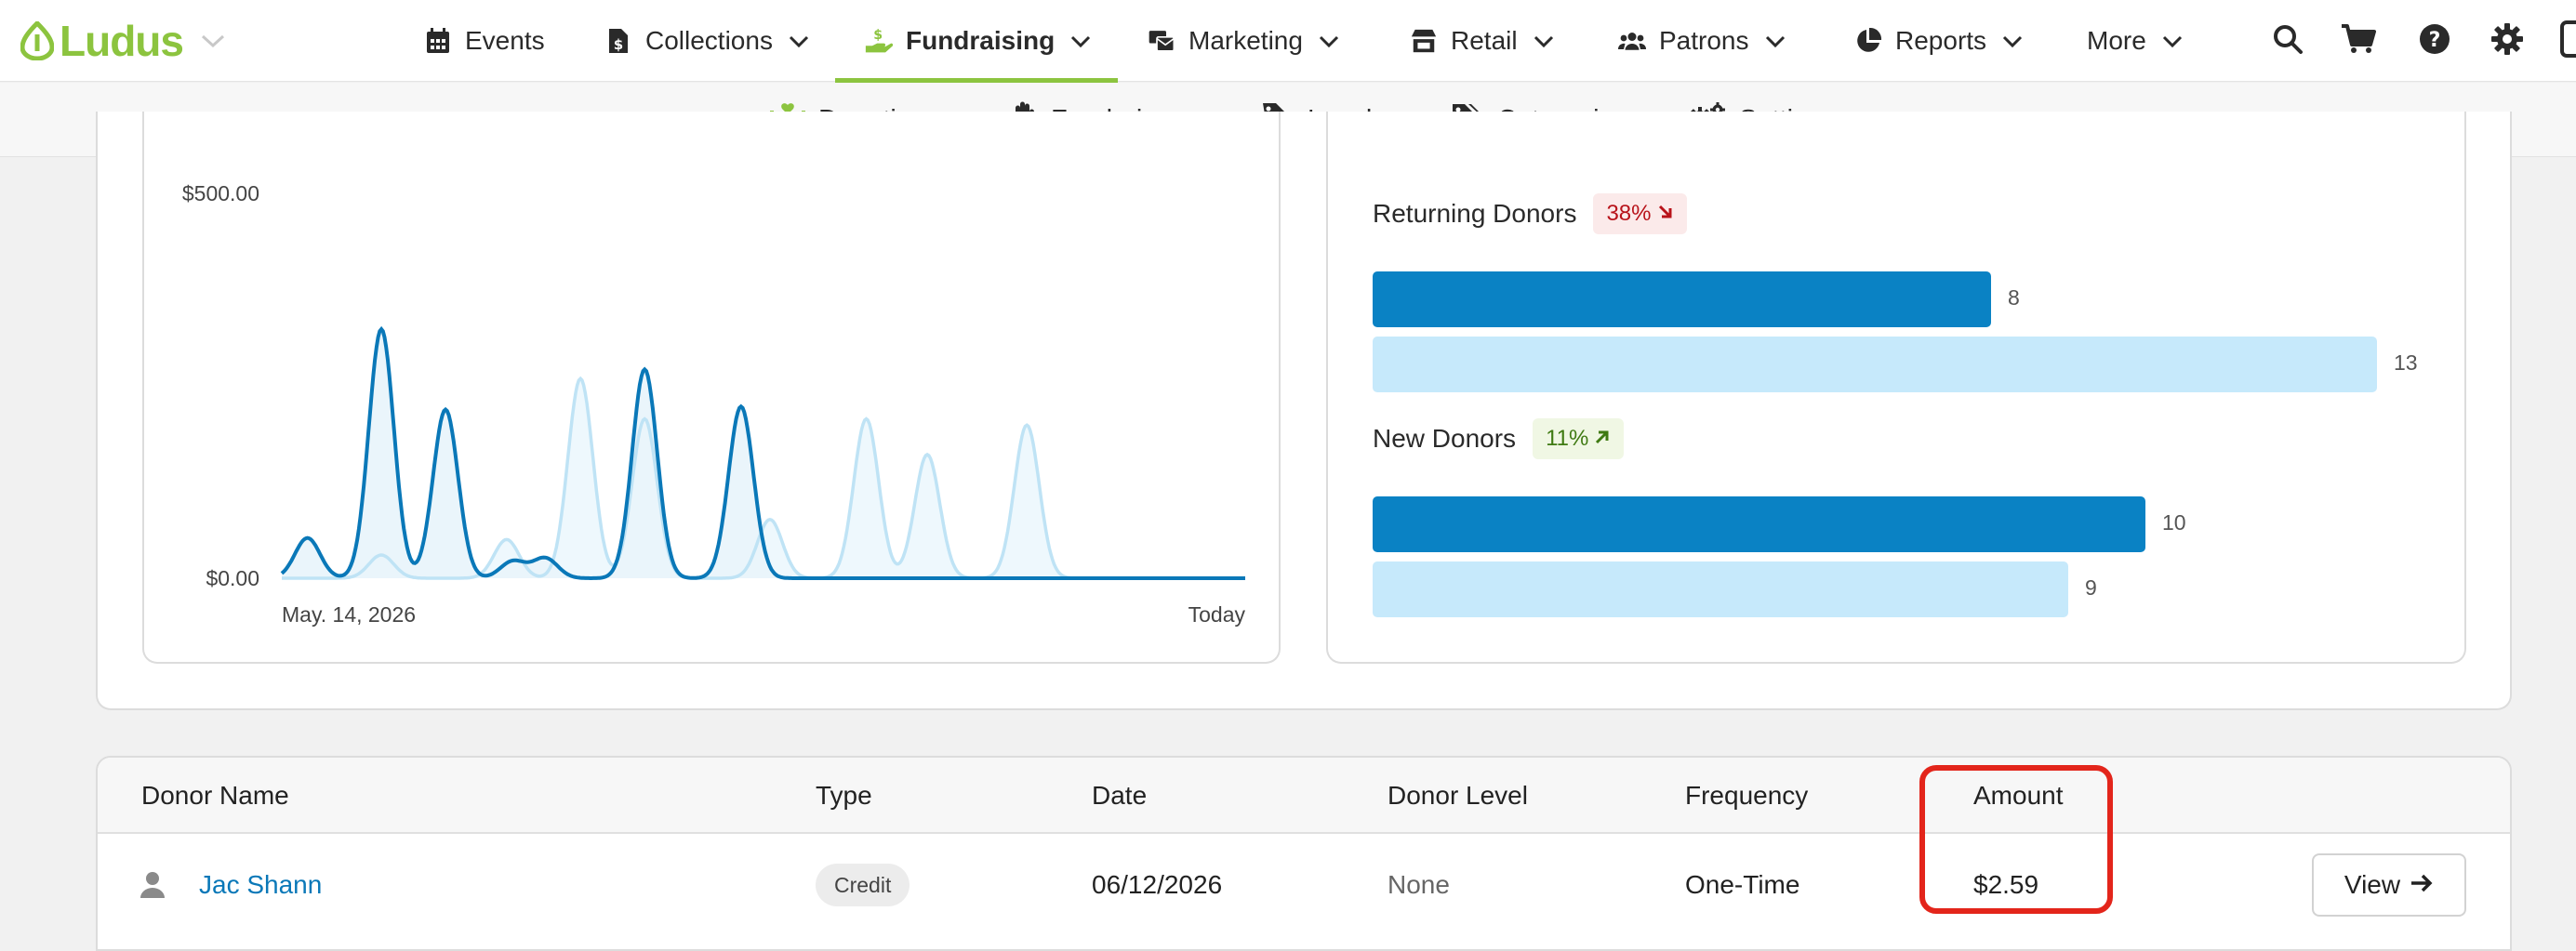 This screenshot has width=2576, height=951. I want to click on nav-retail: Retail, so click(1482, 41).